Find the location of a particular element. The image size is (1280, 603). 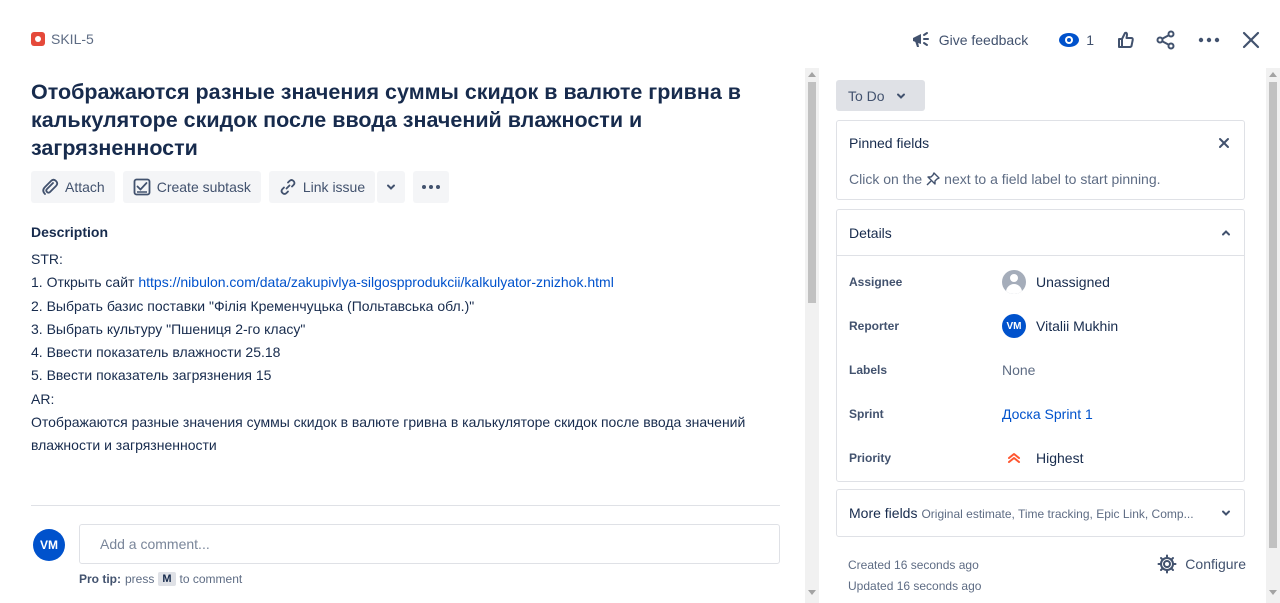

status-label: To Do is located at coordinates (866, 95).